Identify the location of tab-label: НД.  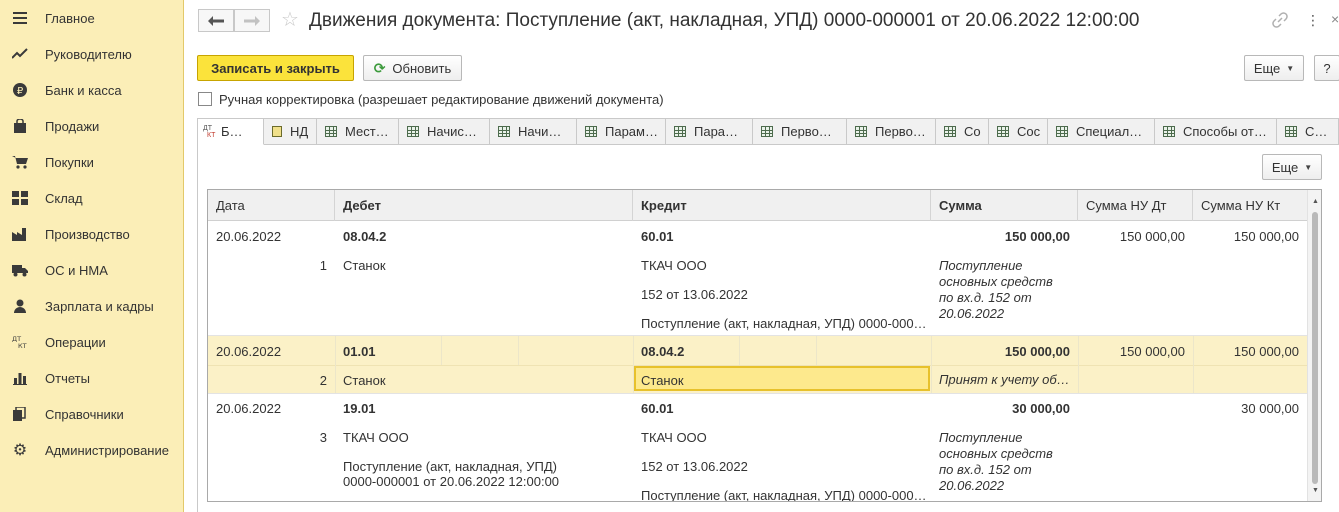
(299, 131).